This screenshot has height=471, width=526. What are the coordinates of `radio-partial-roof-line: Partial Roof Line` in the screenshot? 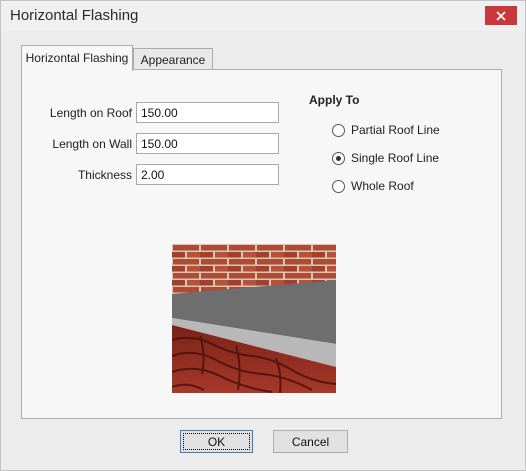 It's located at (386, 130).